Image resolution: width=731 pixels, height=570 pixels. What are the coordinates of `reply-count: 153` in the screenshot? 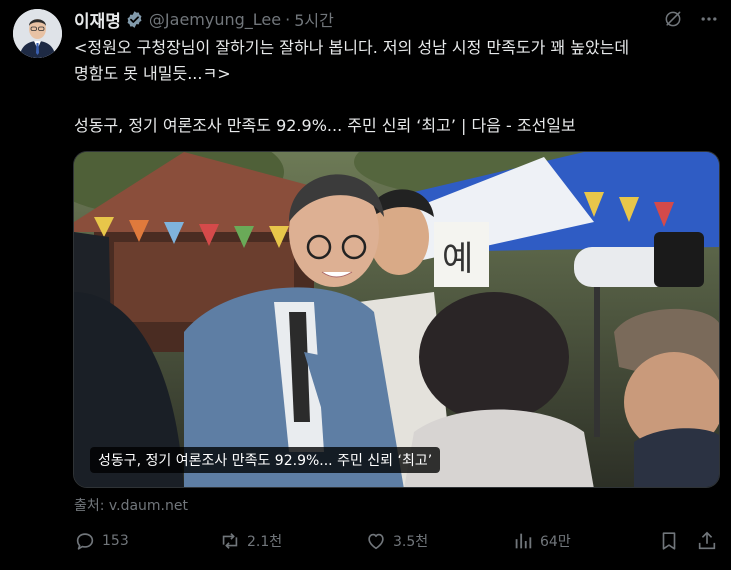 It's located at (115, 541).